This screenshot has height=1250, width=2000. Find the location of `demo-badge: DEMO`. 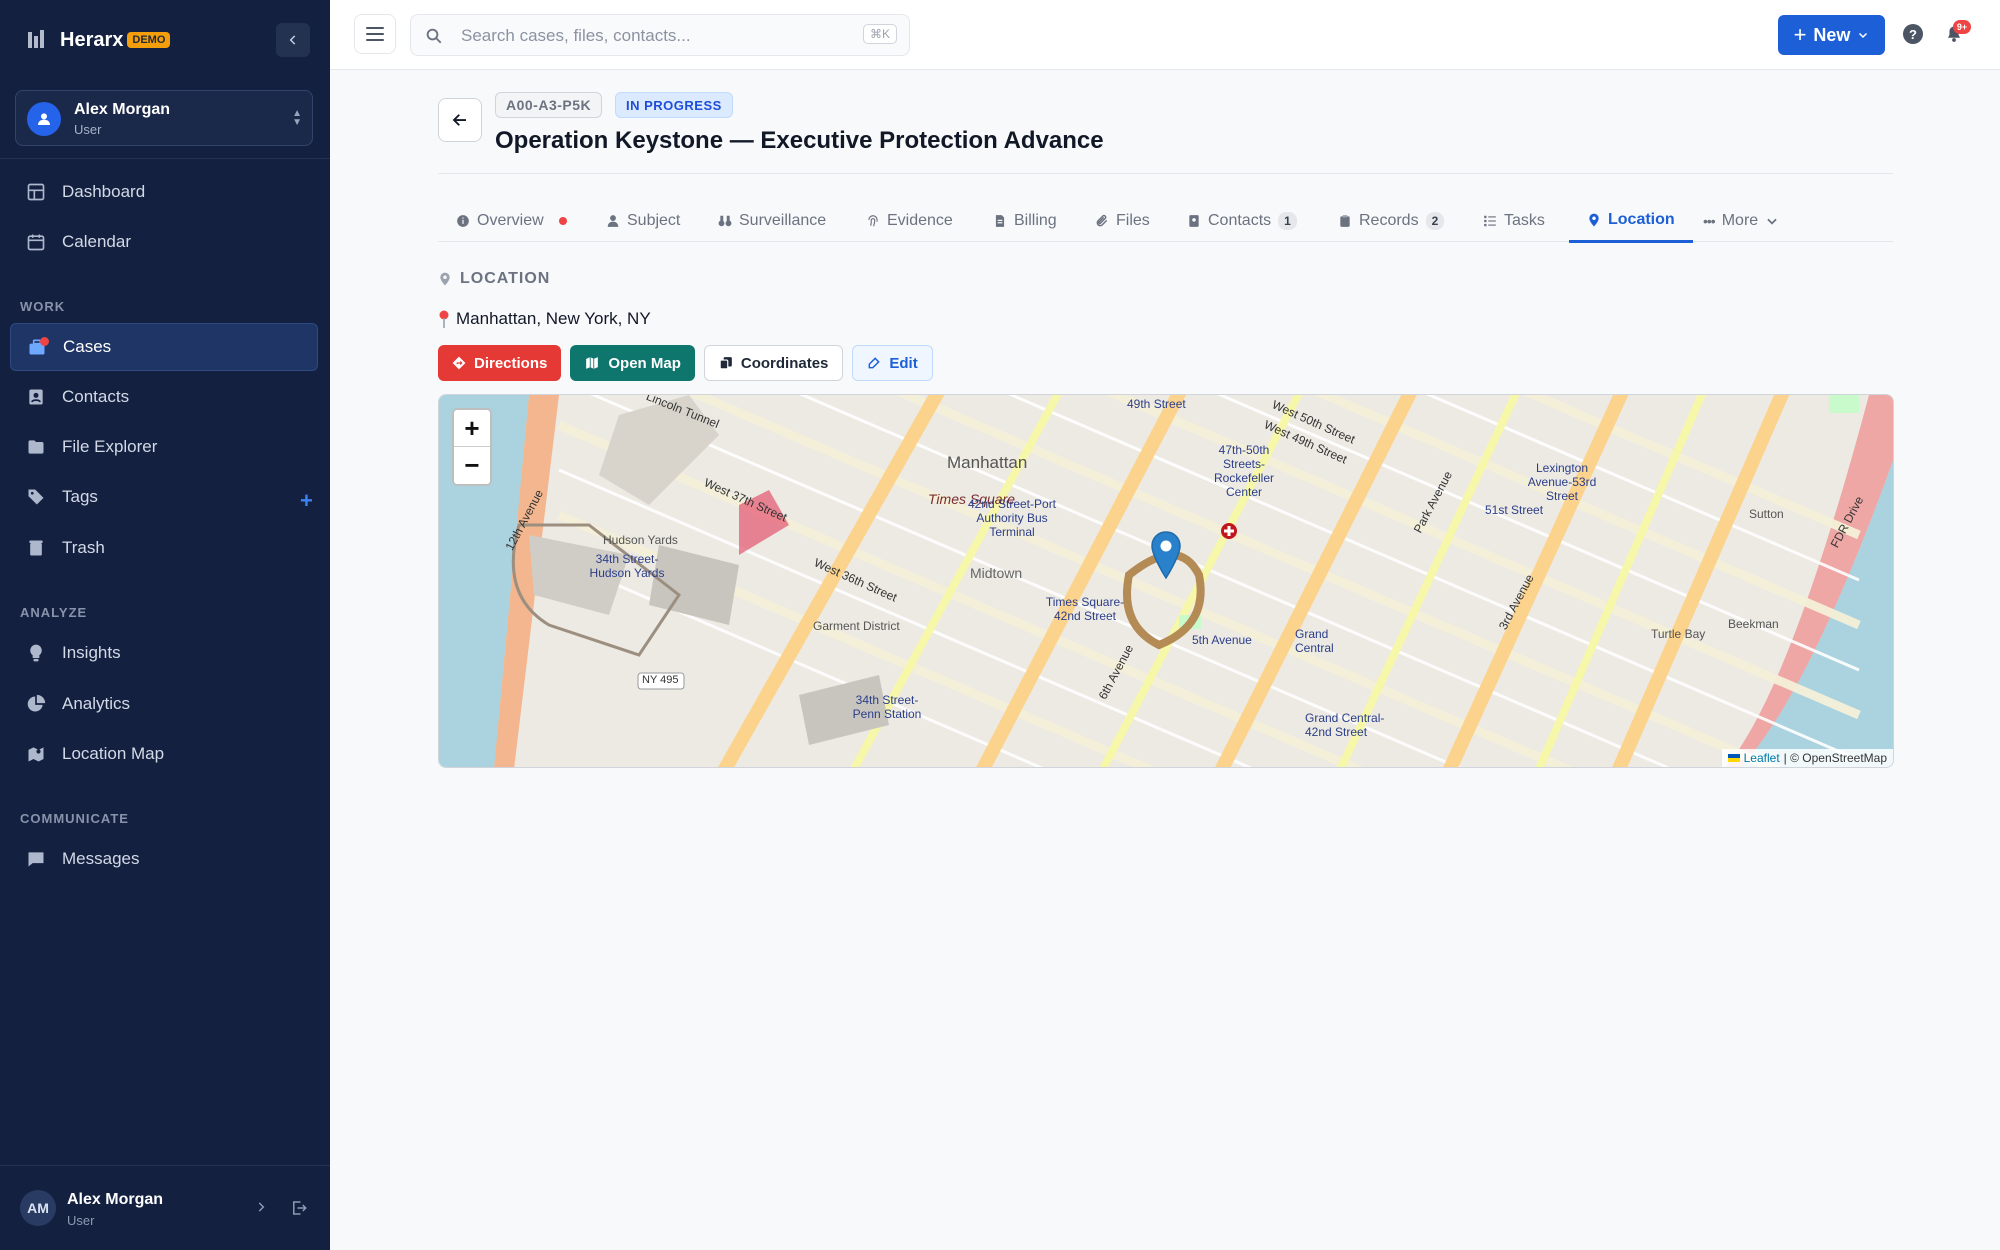

demo-badge: DEMO is located at coordinates (149, 40).